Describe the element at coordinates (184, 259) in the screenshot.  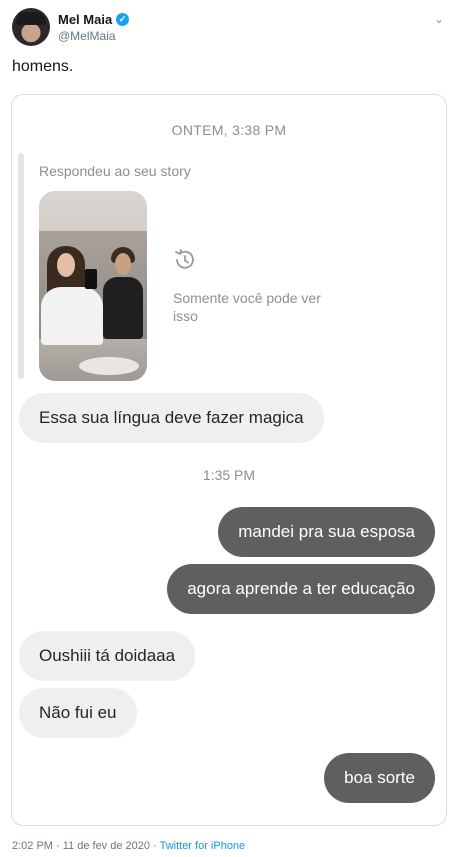
I see `history-icon` at that location.